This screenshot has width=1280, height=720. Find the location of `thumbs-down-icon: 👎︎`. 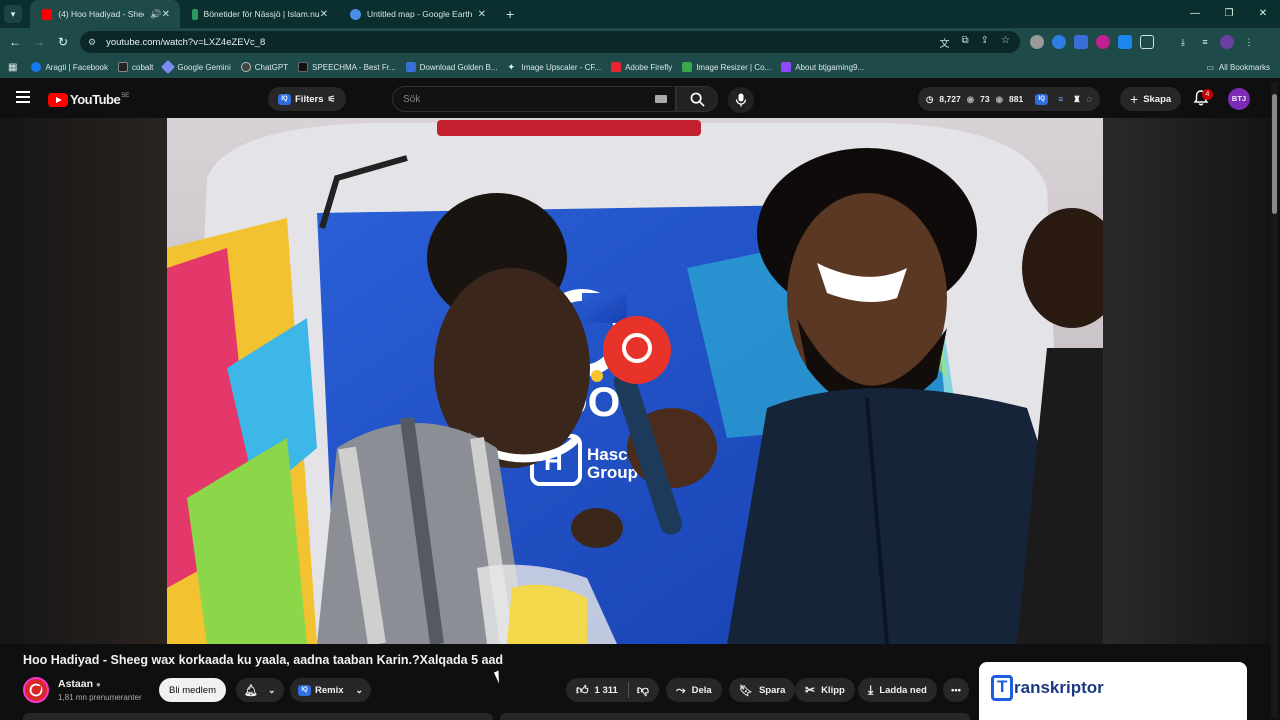

thumbs-down-icon: 👎︎ is located at coordinates (643, 690).